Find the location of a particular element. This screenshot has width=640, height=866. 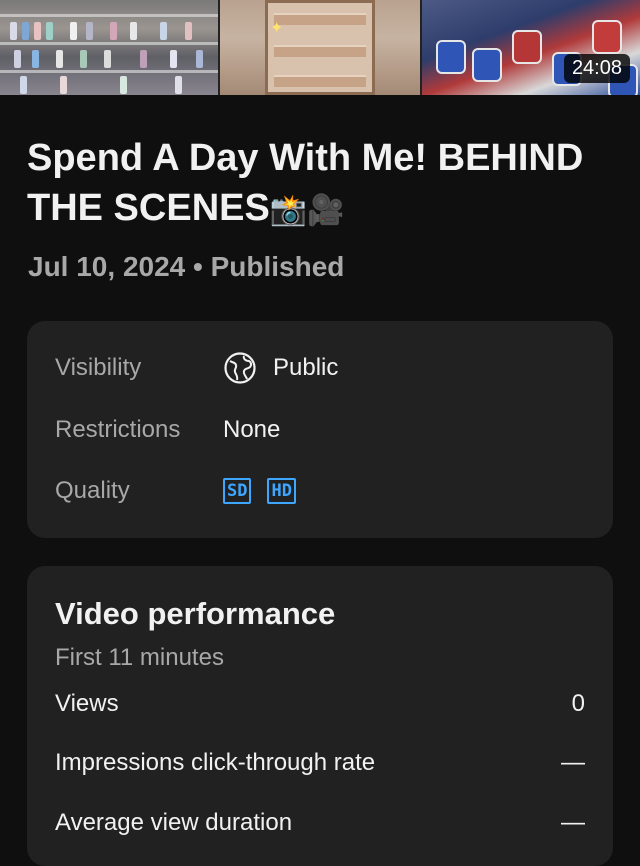

publish-date: Jul 10, 2024 is located at coordinates (107, 266).